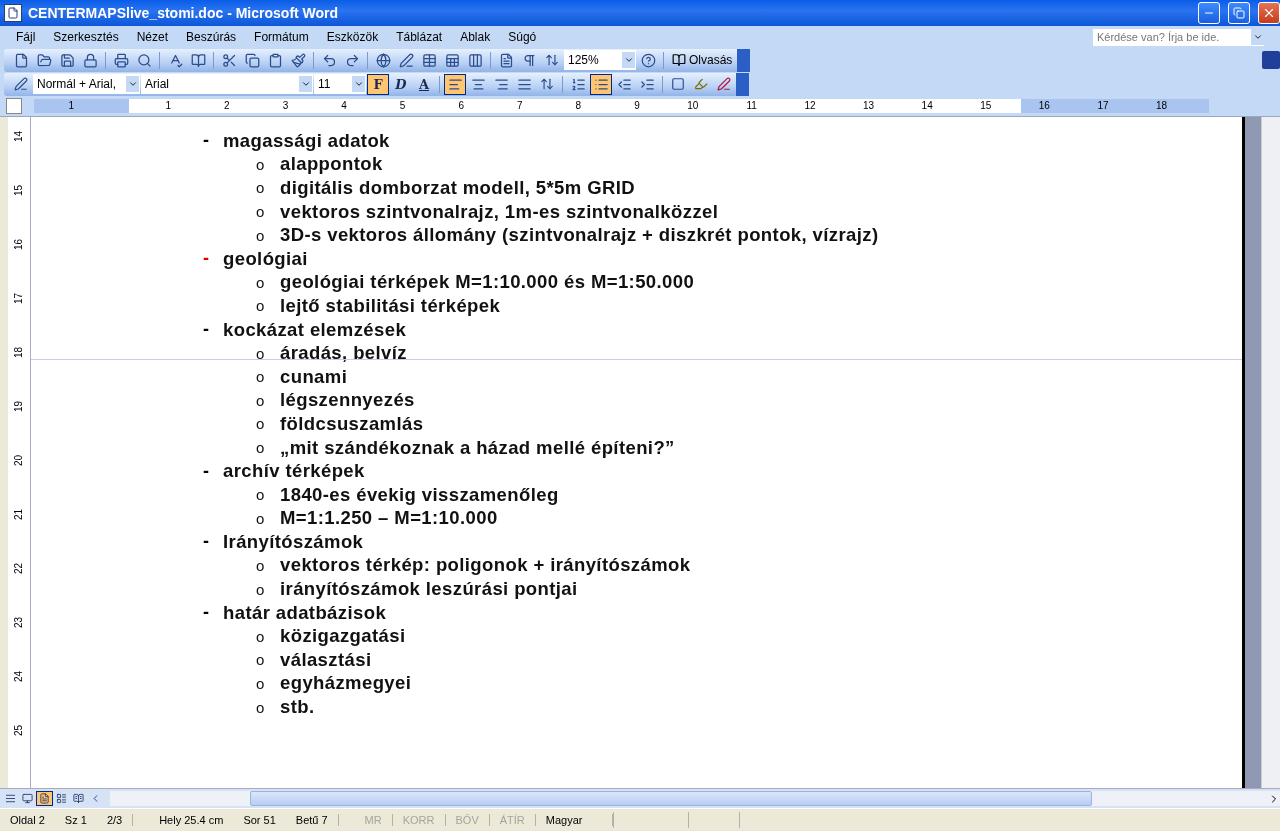 Image resolution: width=1280 pixels, height=831 pixels. I want to click on zoom-dropdown: 125%, so click(600, 60).